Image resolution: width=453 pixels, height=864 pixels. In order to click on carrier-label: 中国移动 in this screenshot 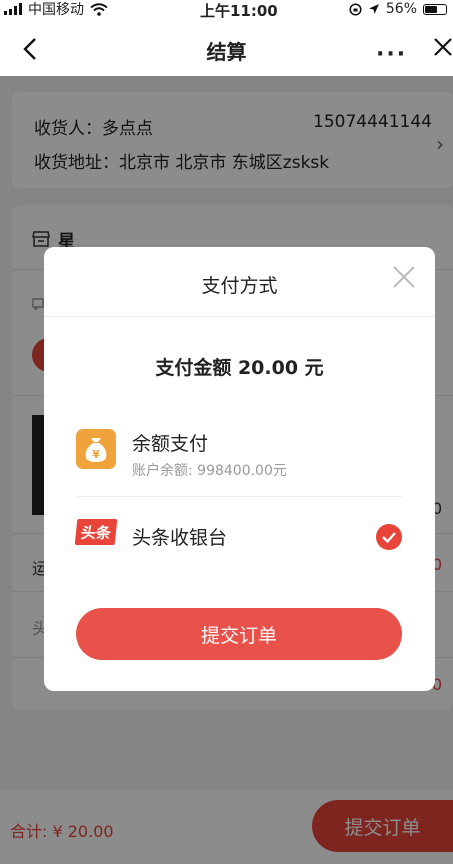, I will do `click(56, 10)`.